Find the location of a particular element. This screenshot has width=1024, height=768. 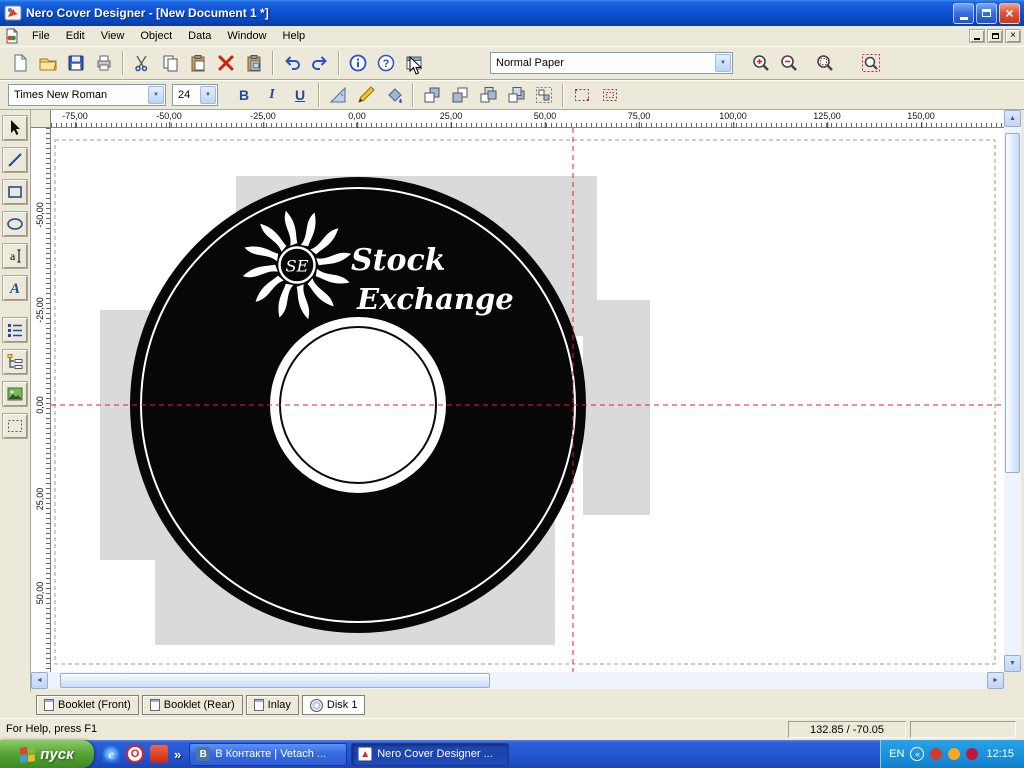

image-tool-button is located at coordinates (15, 394).